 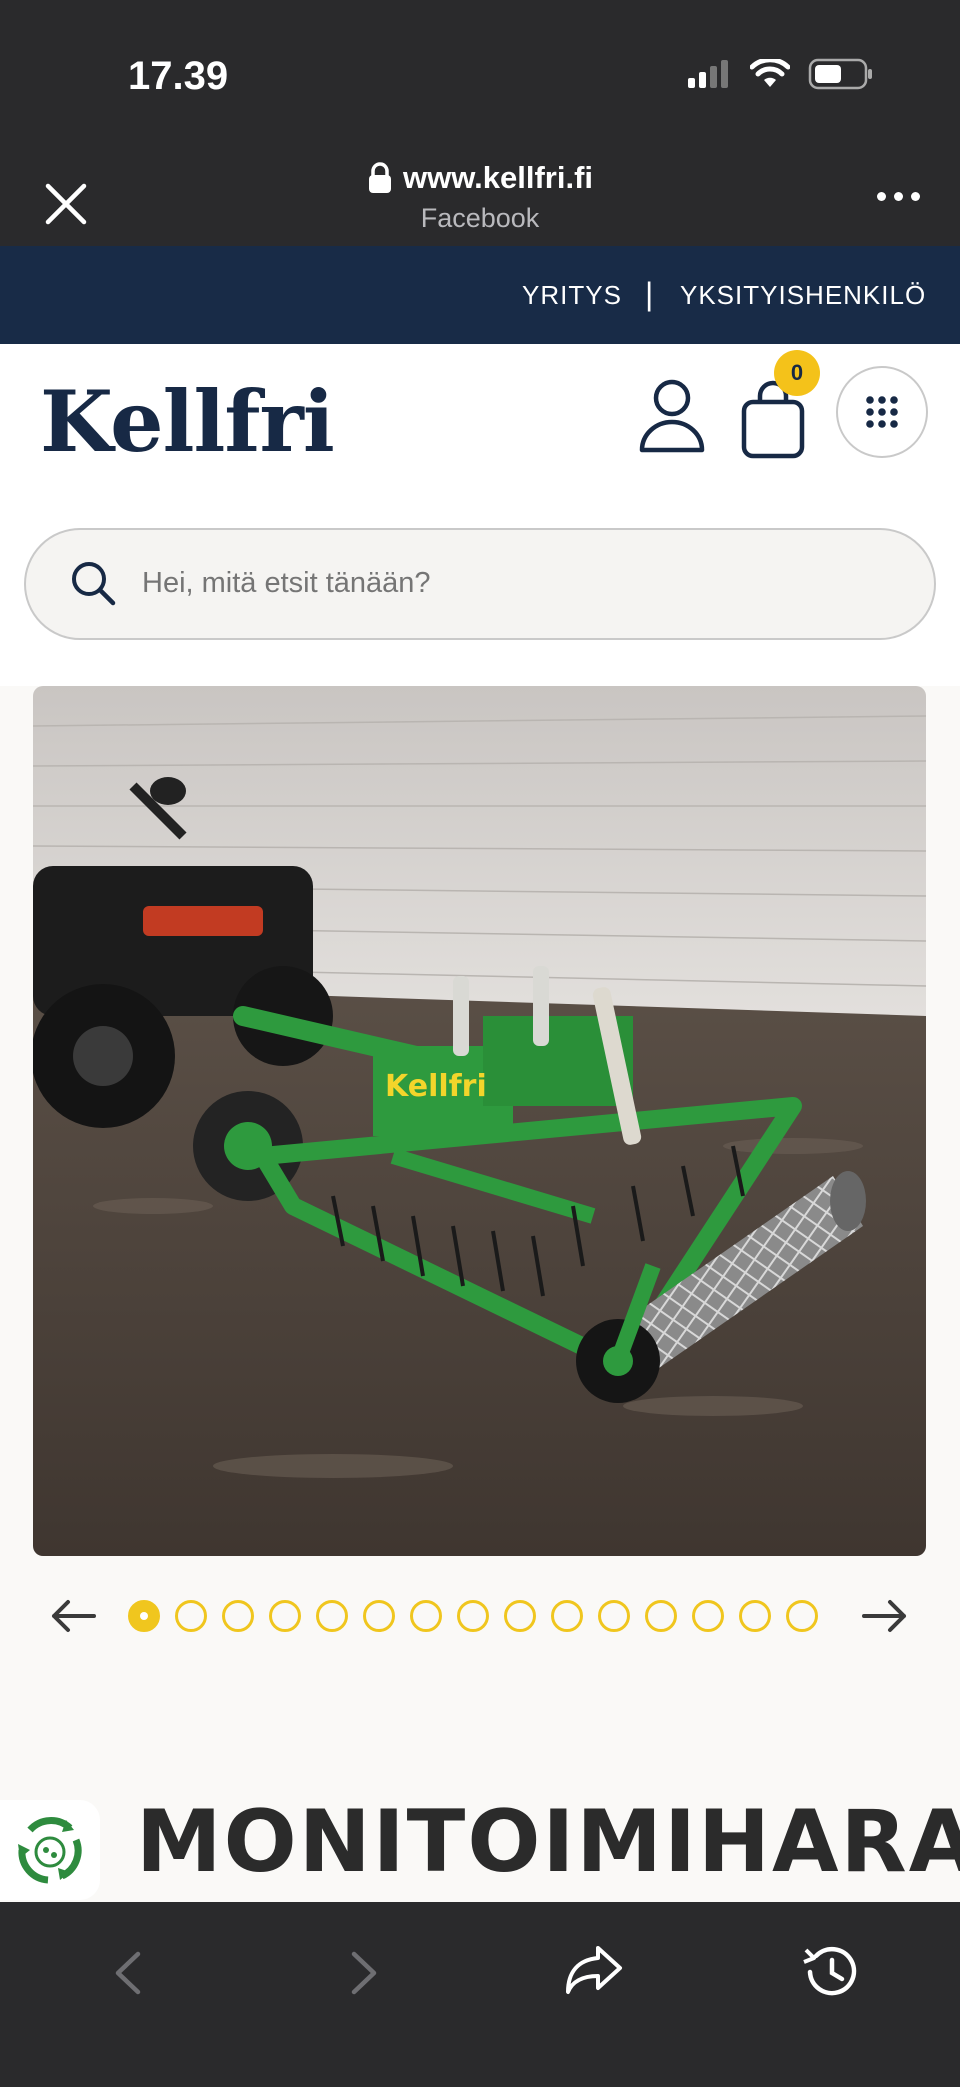 I want to click on carousel-dots, so click(x=473, y=1616).